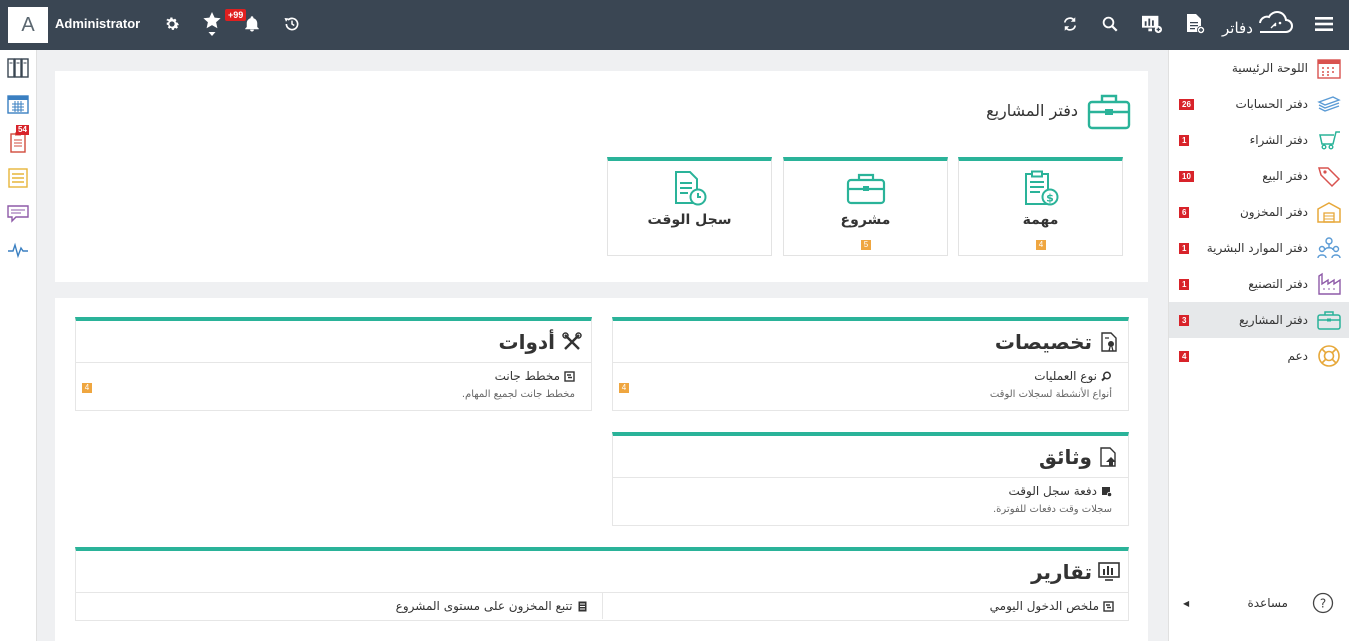  I want to click on tile-timesheet-label: سجل الوقت, so click(689, 220).